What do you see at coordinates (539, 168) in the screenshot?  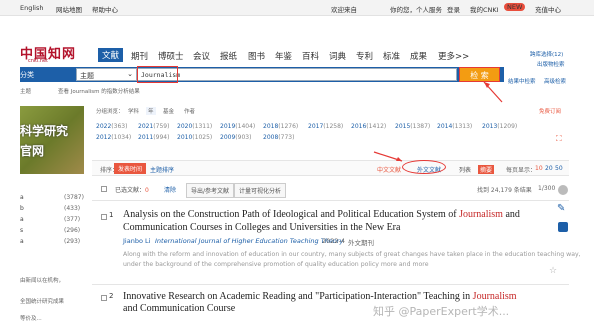 I see `per-page-10: 10` at bounding box center [539, 168].